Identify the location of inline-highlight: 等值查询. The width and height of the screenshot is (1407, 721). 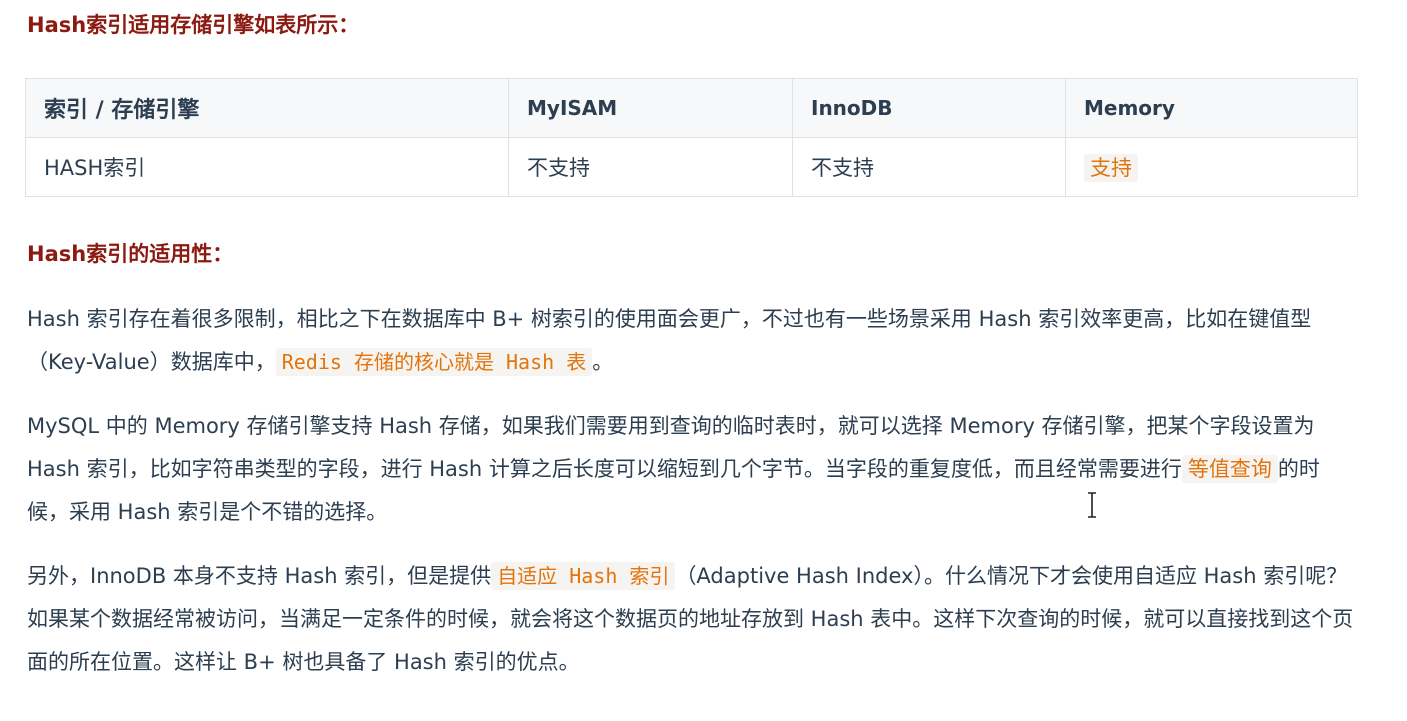
(1229, 469).